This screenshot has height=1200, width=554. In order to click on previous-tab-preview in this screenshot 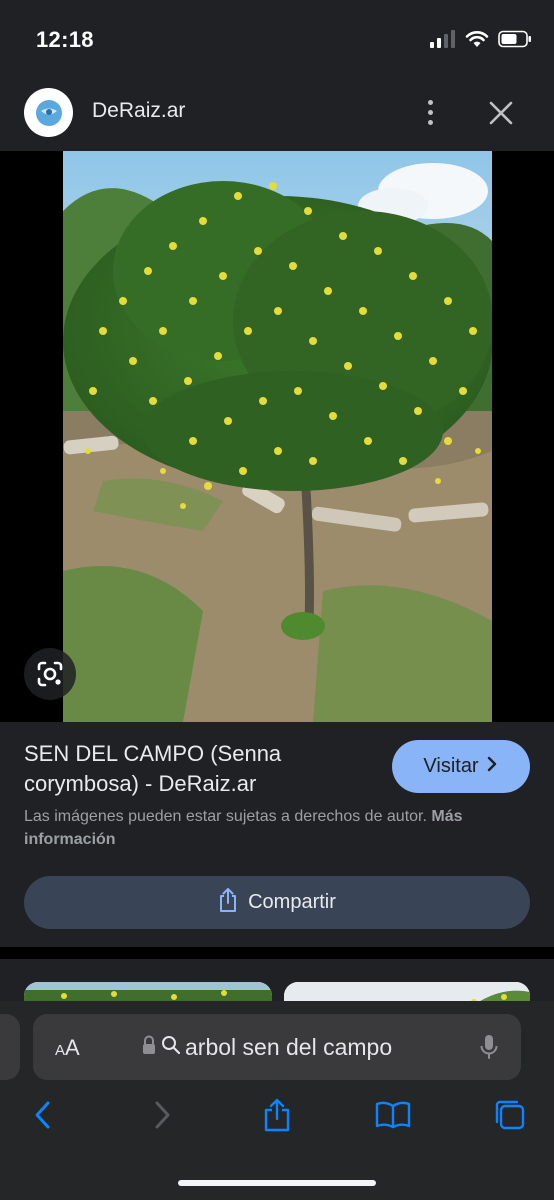, I will do `click(10, 1047)`.